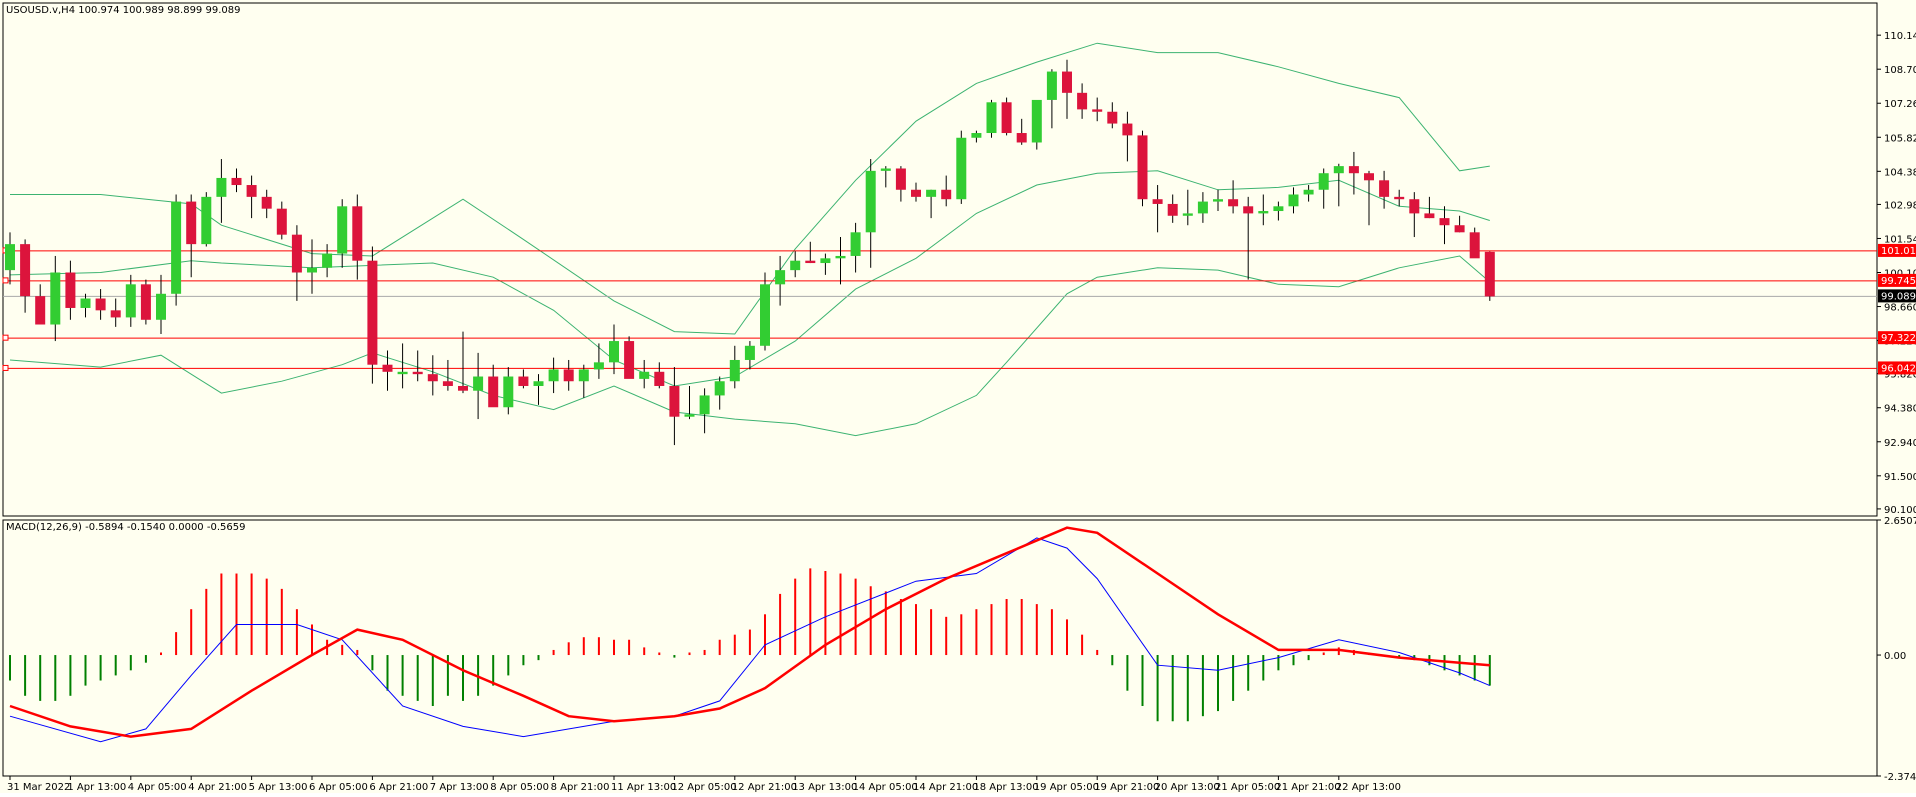 This screenshot has width=1916, height=797. What do you see at coordinates (1898, 368) in the screenshot?
I see `level-price-label: 96.042` at bounding box center [1898, 368].